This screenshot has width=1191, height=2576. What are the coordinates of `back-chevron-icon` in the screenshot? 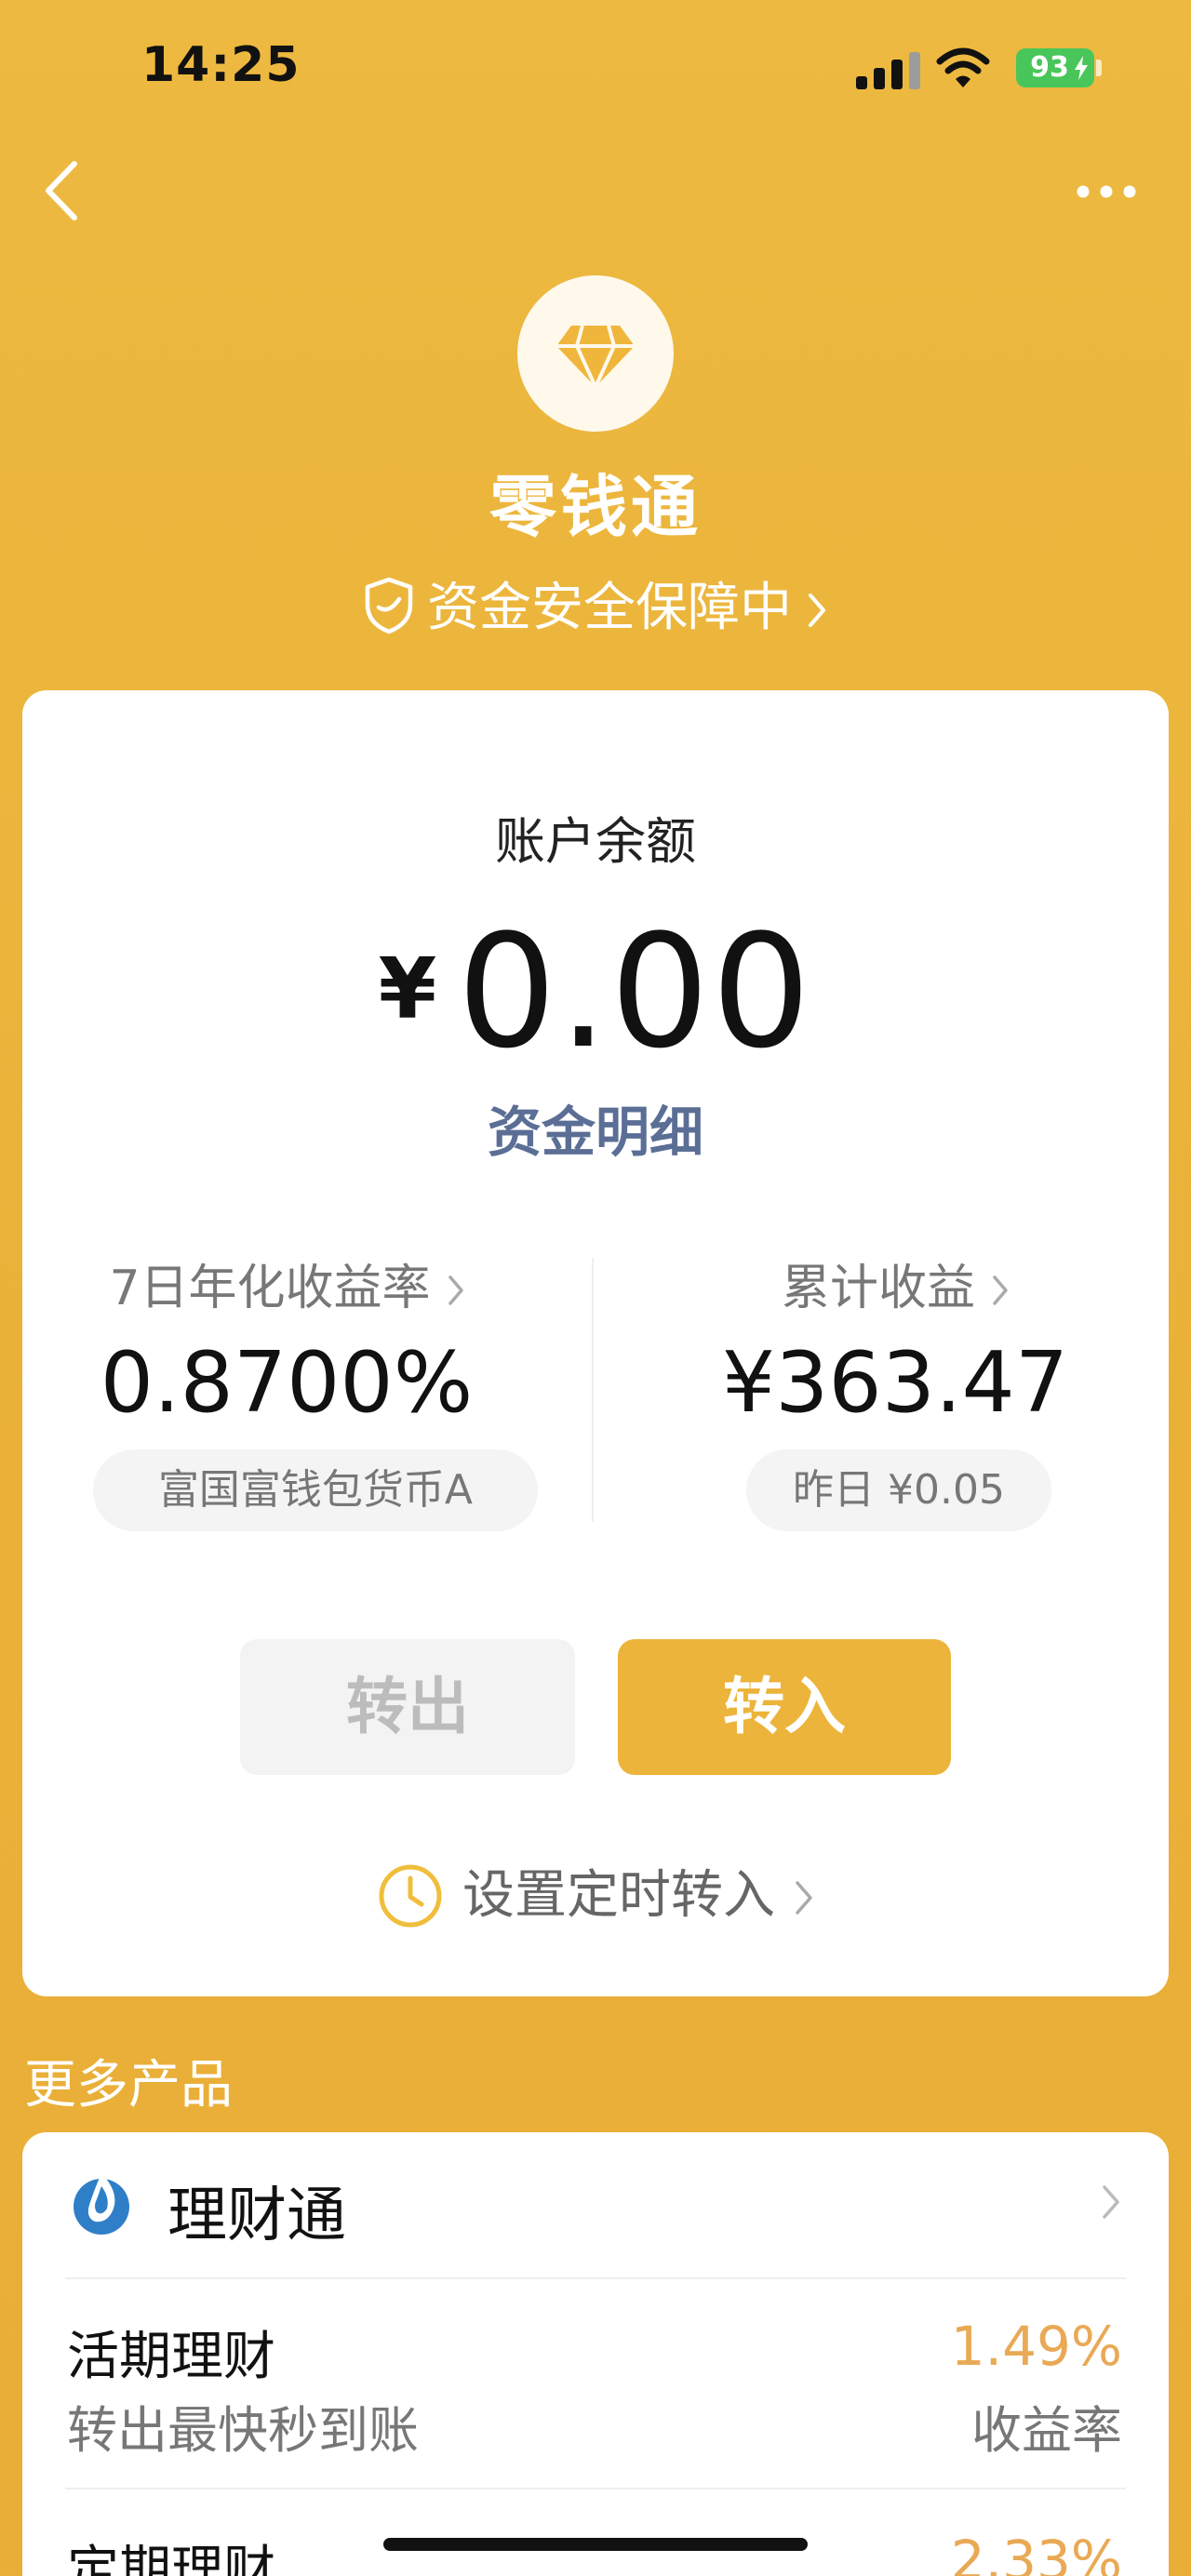 It's located at (62, 190).